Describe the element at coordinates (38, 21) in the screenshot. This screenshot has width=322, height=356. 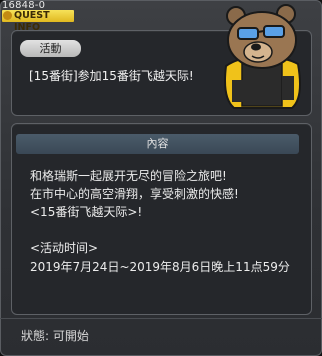
I see `title-bar: QUEST INFO` at that location.